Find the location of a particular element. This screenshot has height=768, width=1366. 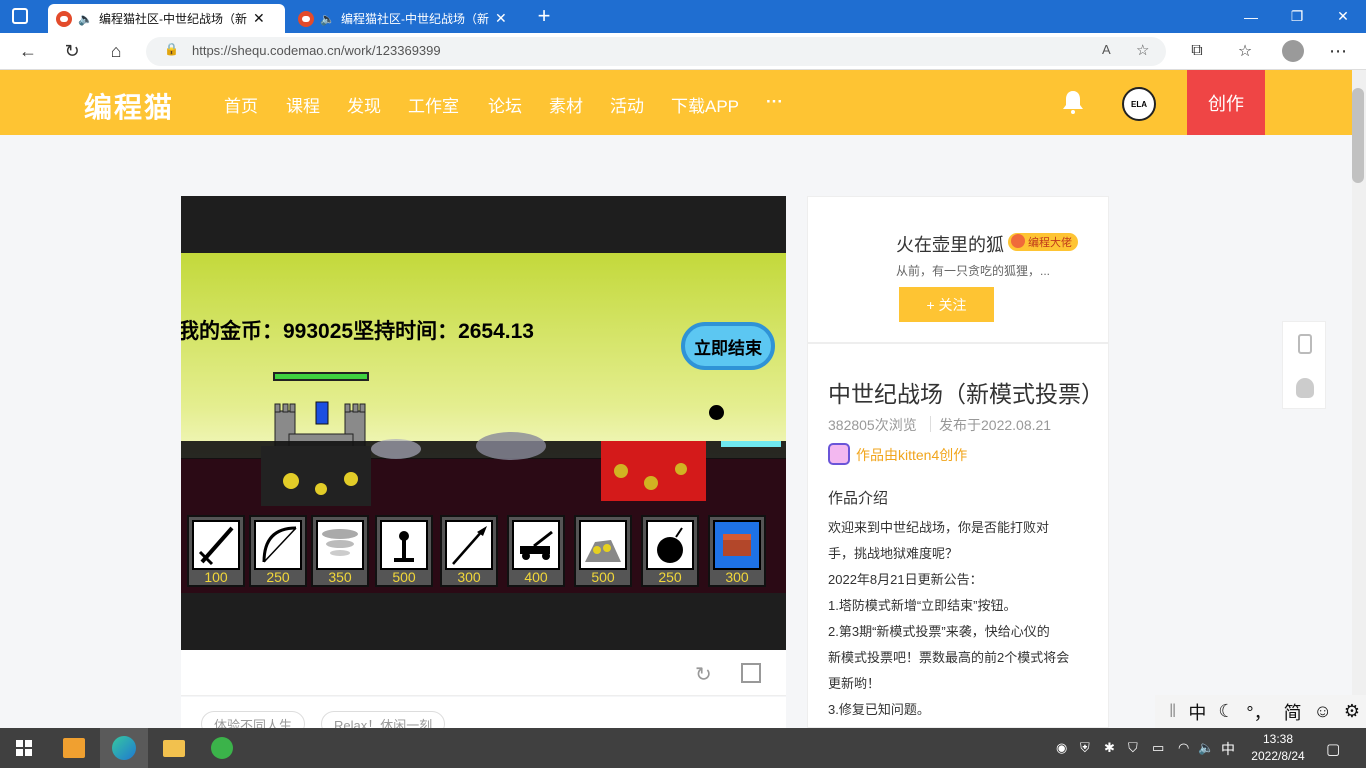

create-button: 创作 is located at coordinates (1226, 102).